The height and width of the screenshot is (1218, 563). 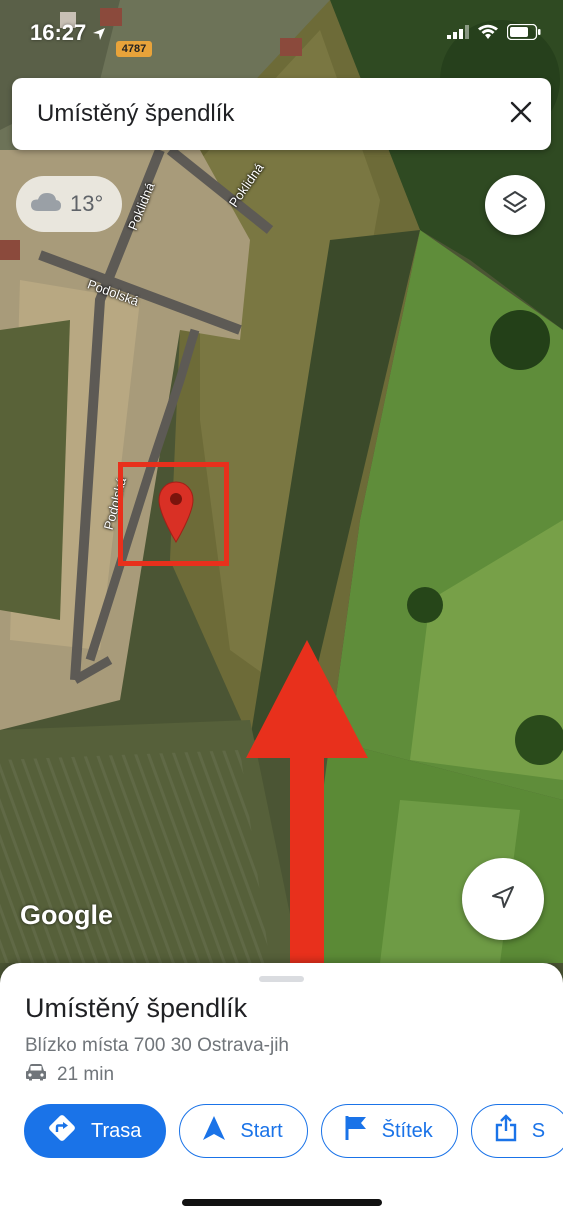 What do you see at coordinates (116, 1130) in the screenshot?
I see `directions-label: Trasa` at bounding box center [116, 1130].